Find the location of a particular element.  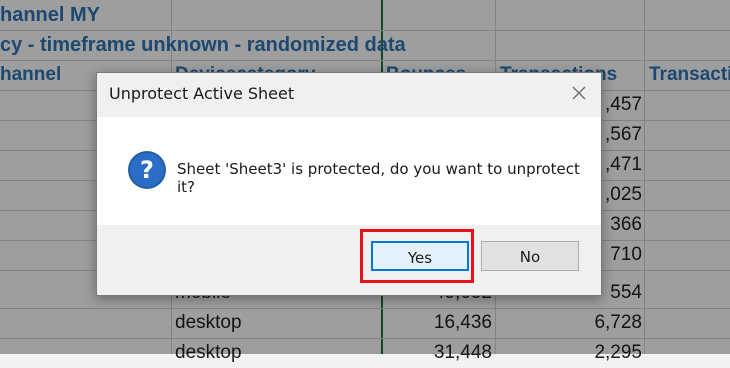

no-button: No is located at coordinates (530, 256).